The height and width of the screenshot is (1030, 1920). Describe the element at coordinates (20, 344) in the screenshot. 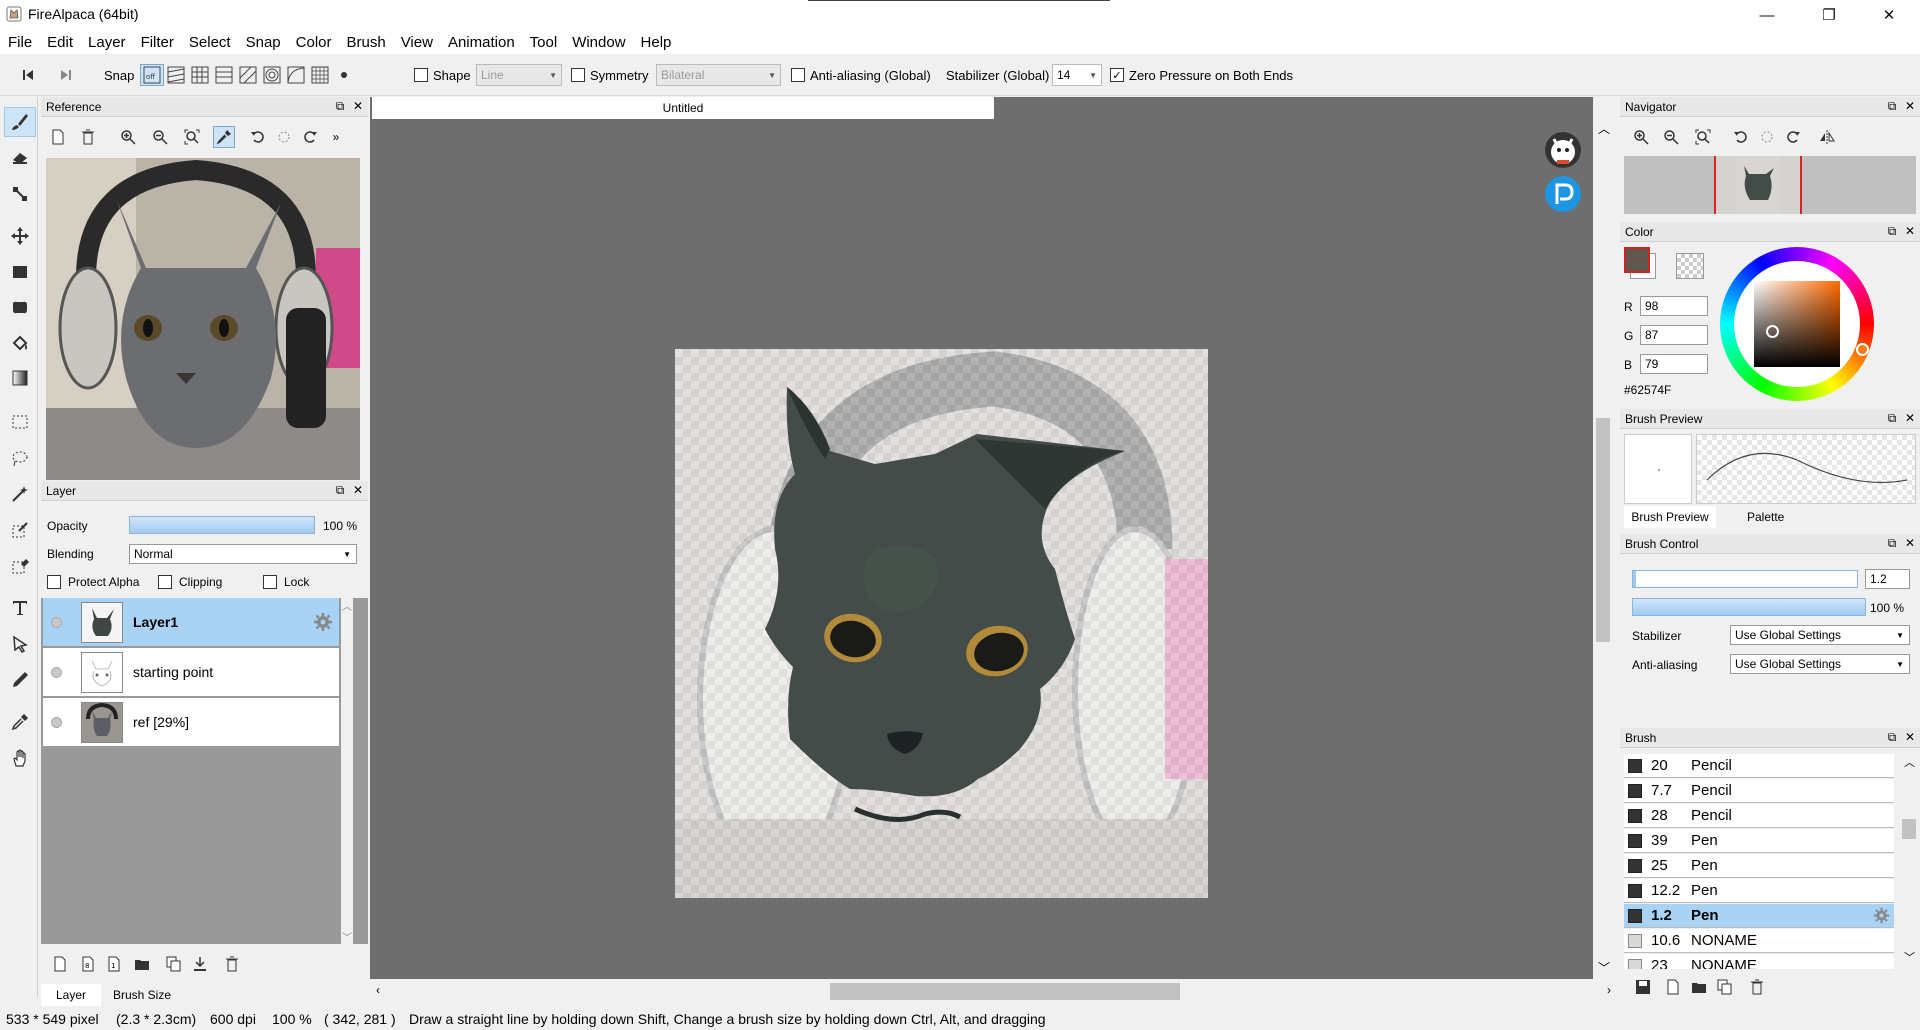

I see `bucket-tool` at that location.